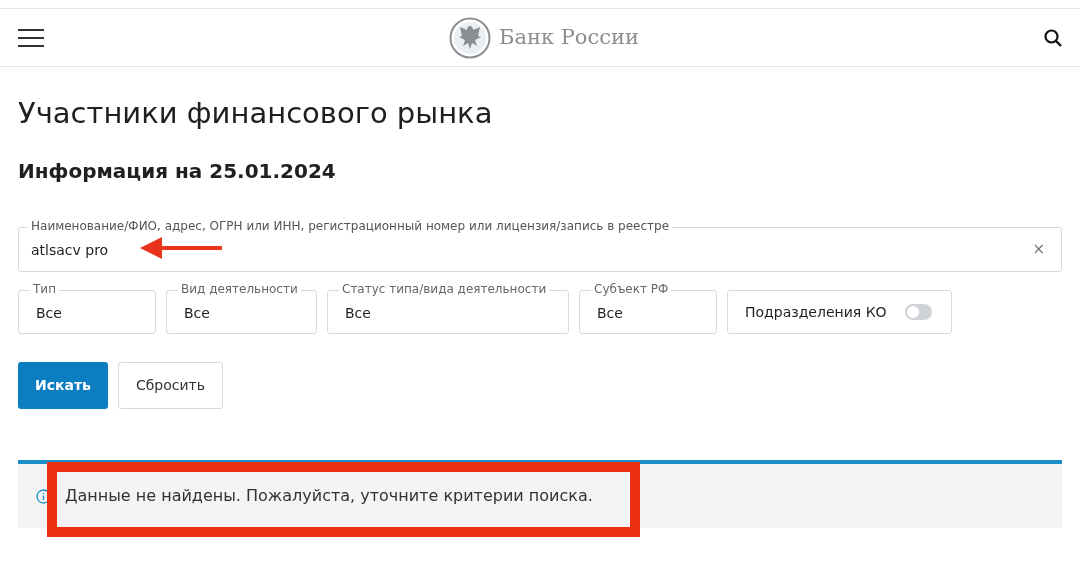 The width and height of the screenshot is (1080, 563). Describe the element at coordinates (70, 250) in the screenshot. I see `field-value: atlsacv pro` at that location.